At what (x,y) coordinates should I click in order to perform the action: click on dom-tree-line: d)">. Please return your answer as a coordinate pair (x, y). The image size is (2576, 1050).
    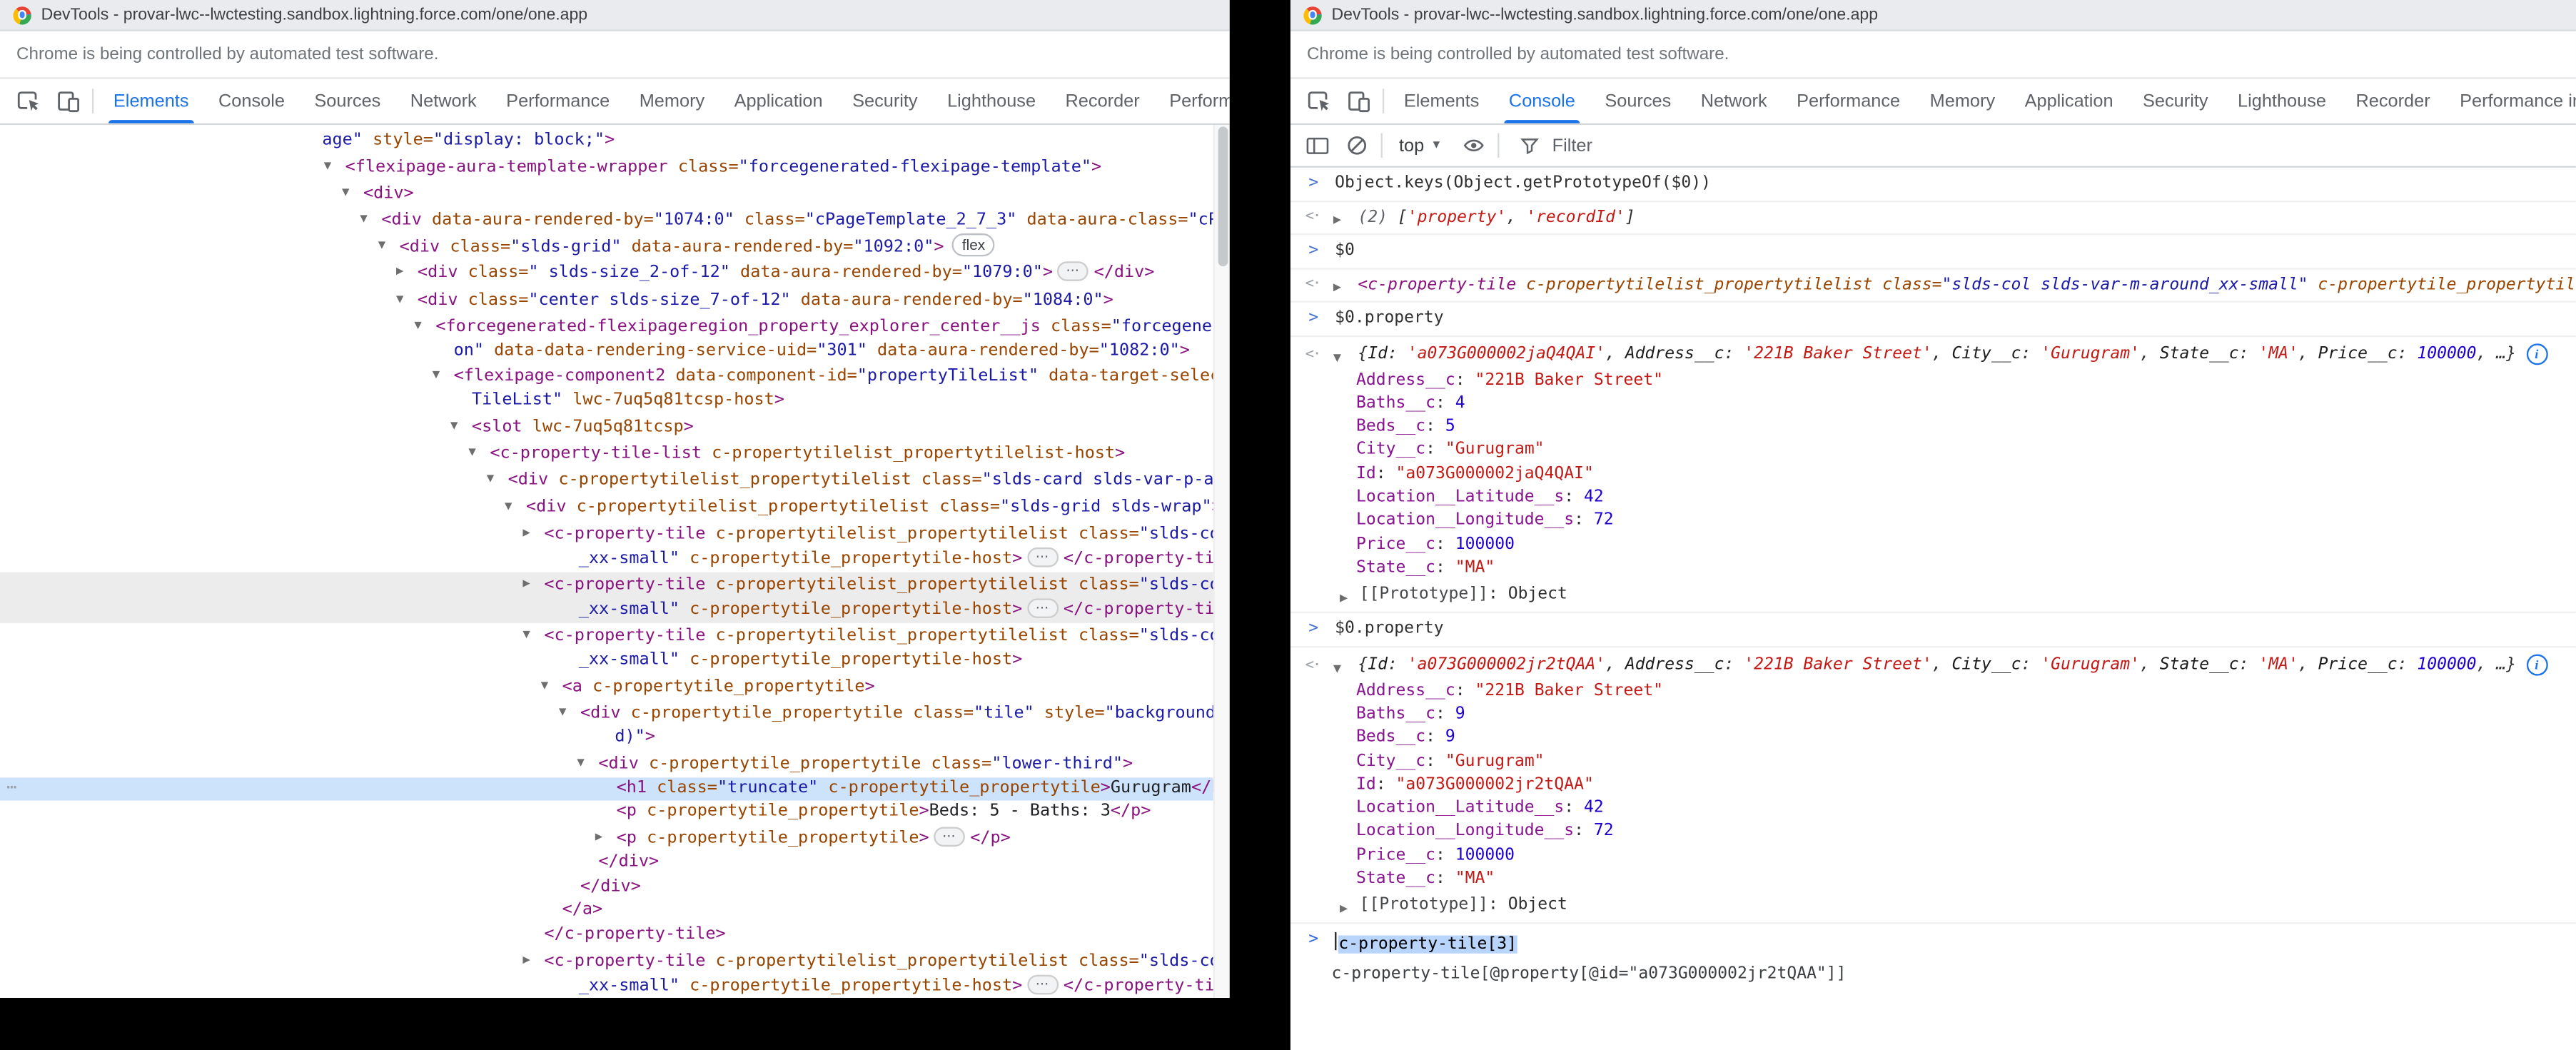
    Looking at the image, I should click on (607, 739).